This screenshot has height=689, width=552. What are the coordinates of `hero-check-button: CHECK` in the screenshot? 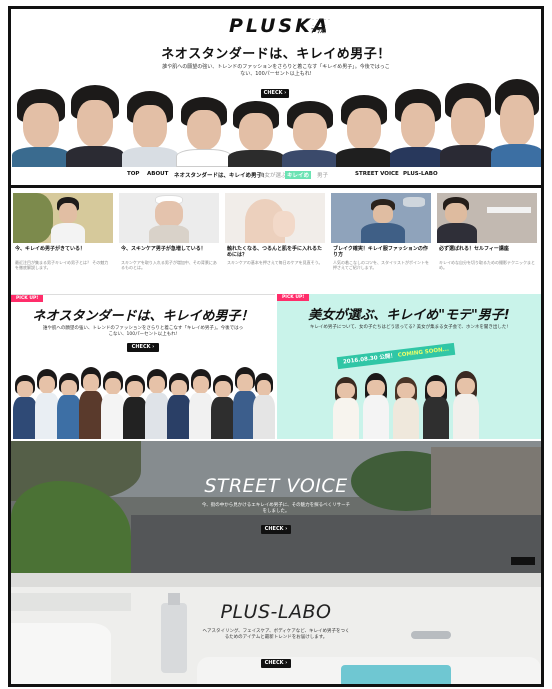 It's located at (275, 93).